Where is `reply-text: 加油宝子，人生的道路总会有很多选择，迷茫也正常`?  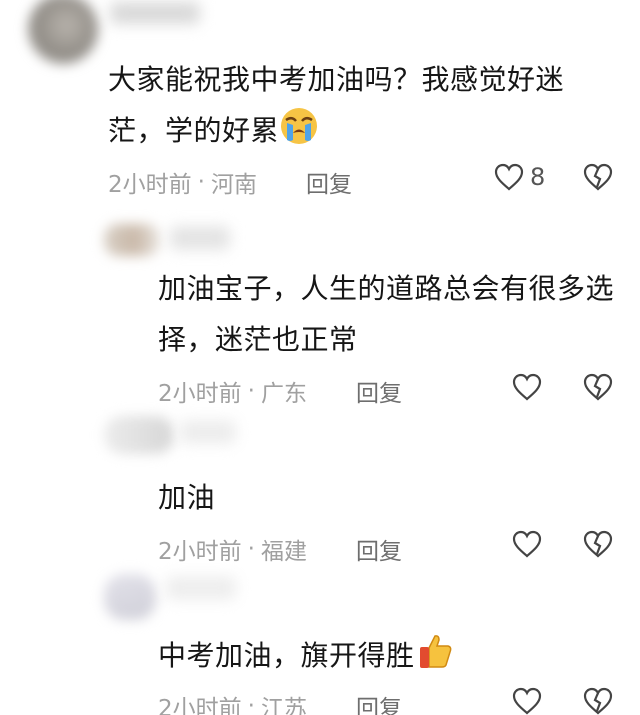 reply-text: 加油宝子，人生的道路总会有很多选择，迷茫也正常 is located at coordinates (386, 314).